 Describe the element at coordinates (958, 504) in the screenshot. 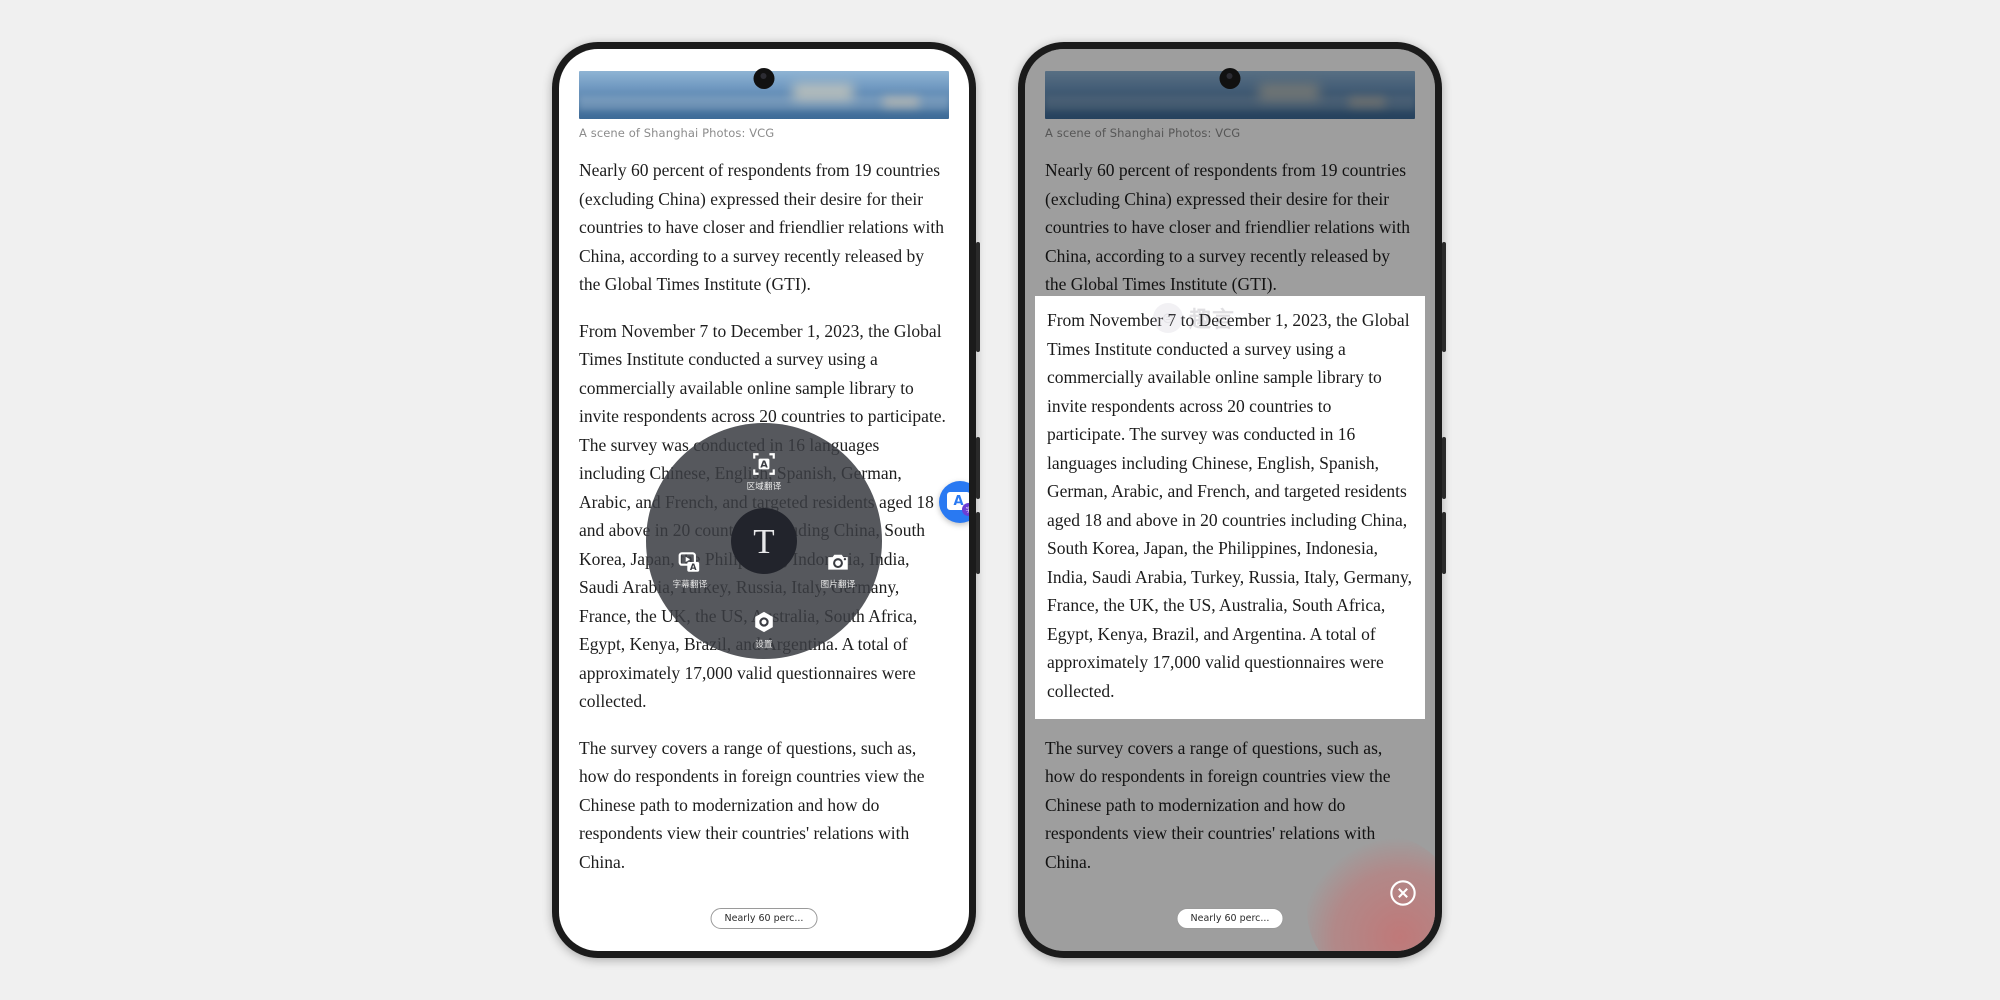

I see `translate-icon: A 字` at that location.